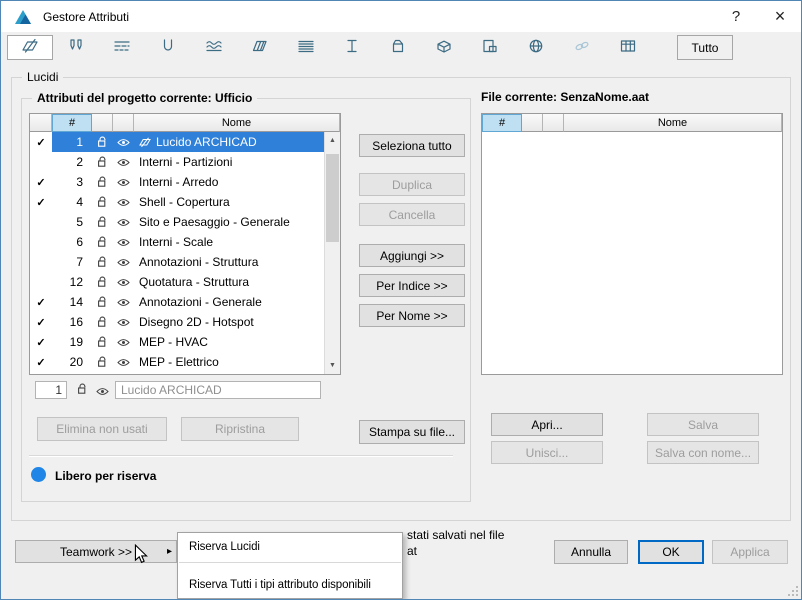 The width and height of the screenshot is (802, 600). I want to click on delete-unused-button: Elimina non usati, so click(102, 429).